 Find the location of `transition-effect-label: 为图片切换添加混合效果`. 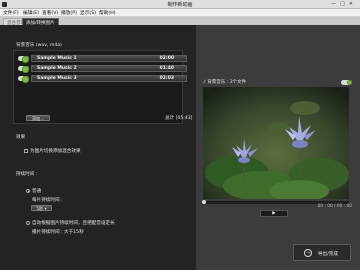

transition-effect-label: 为图片切换添加混合效果 is located at coordinates (55, 151).